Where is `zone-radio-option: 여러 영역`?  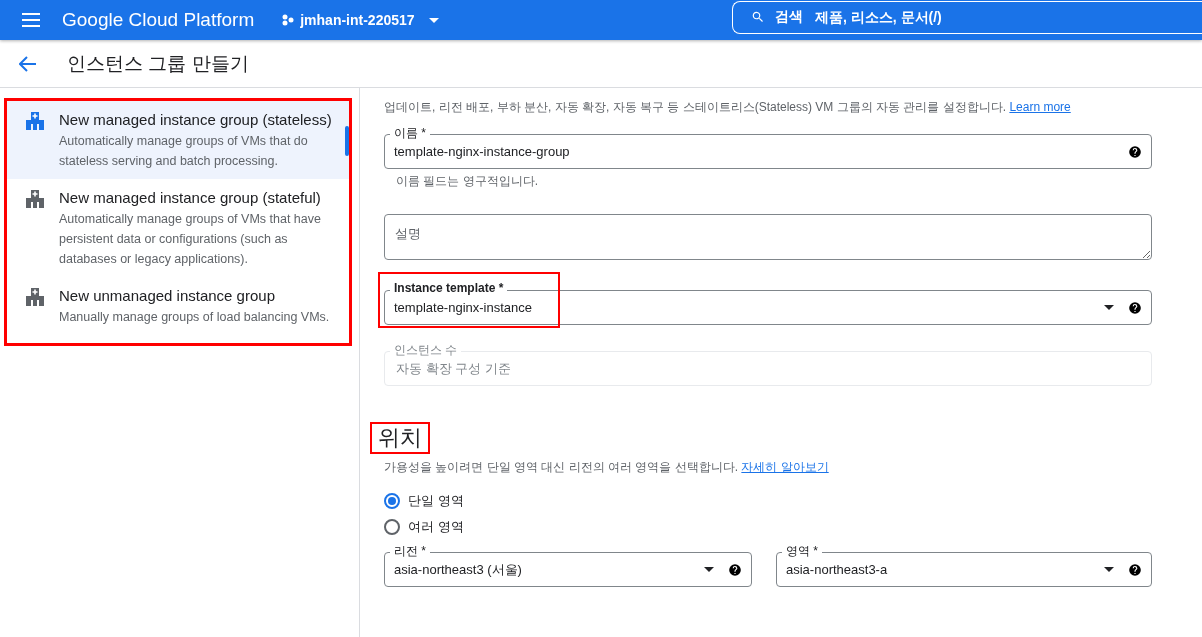 zone-radio-option: 여러 영역 is located at coordinates (424, 527).